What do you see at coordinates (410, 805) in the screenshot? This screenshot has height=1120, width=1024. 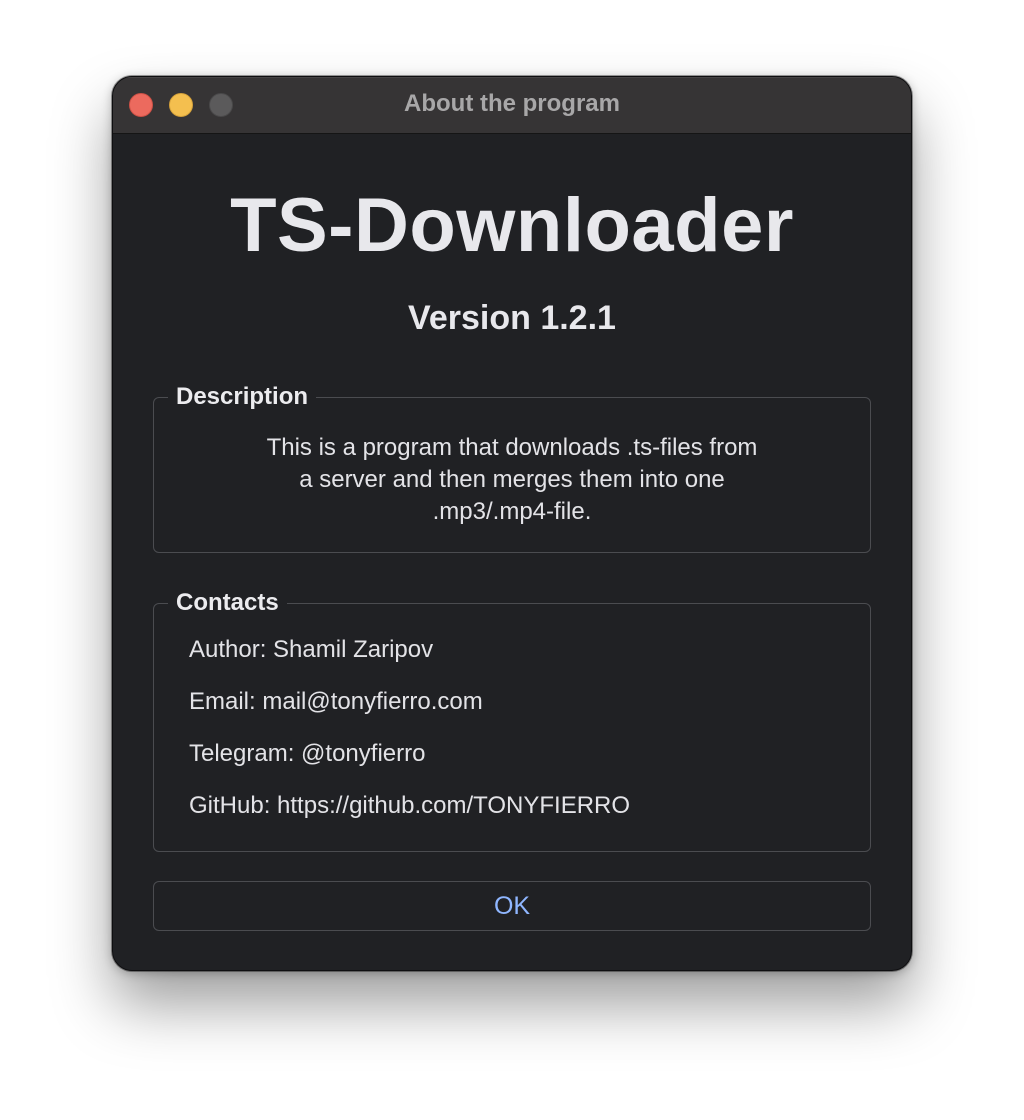 I see `contact-github: GitHub: https://github.com/TONYFIERRO` at bounding box center [410, 805].